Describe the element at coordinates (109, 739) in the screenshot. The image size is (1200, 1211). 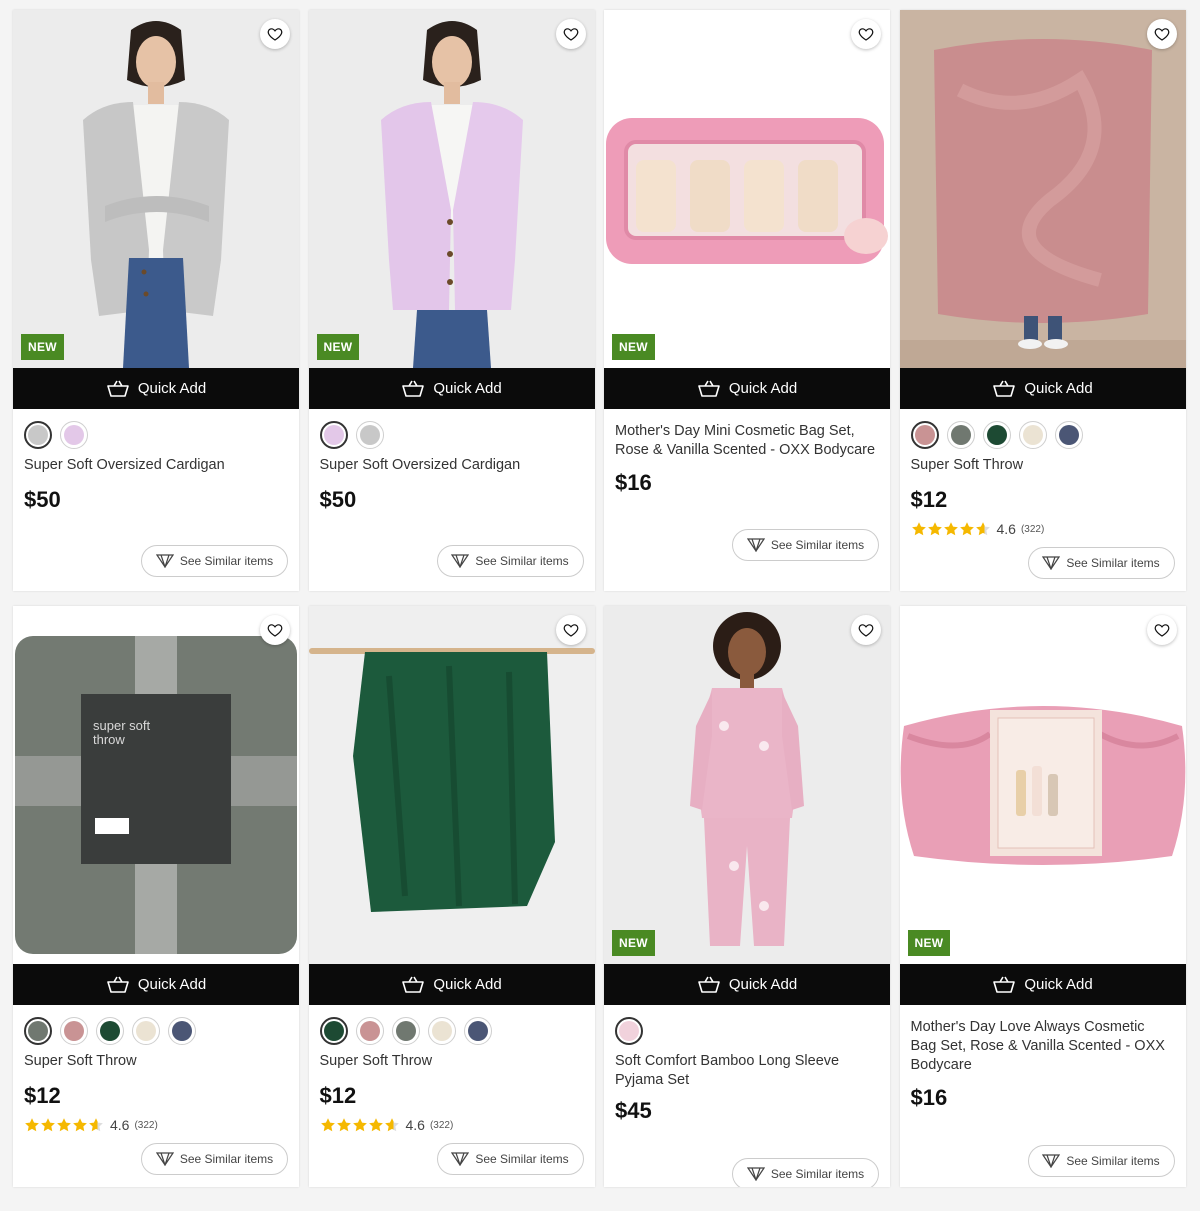
I see `svg-text: throw` at that location.